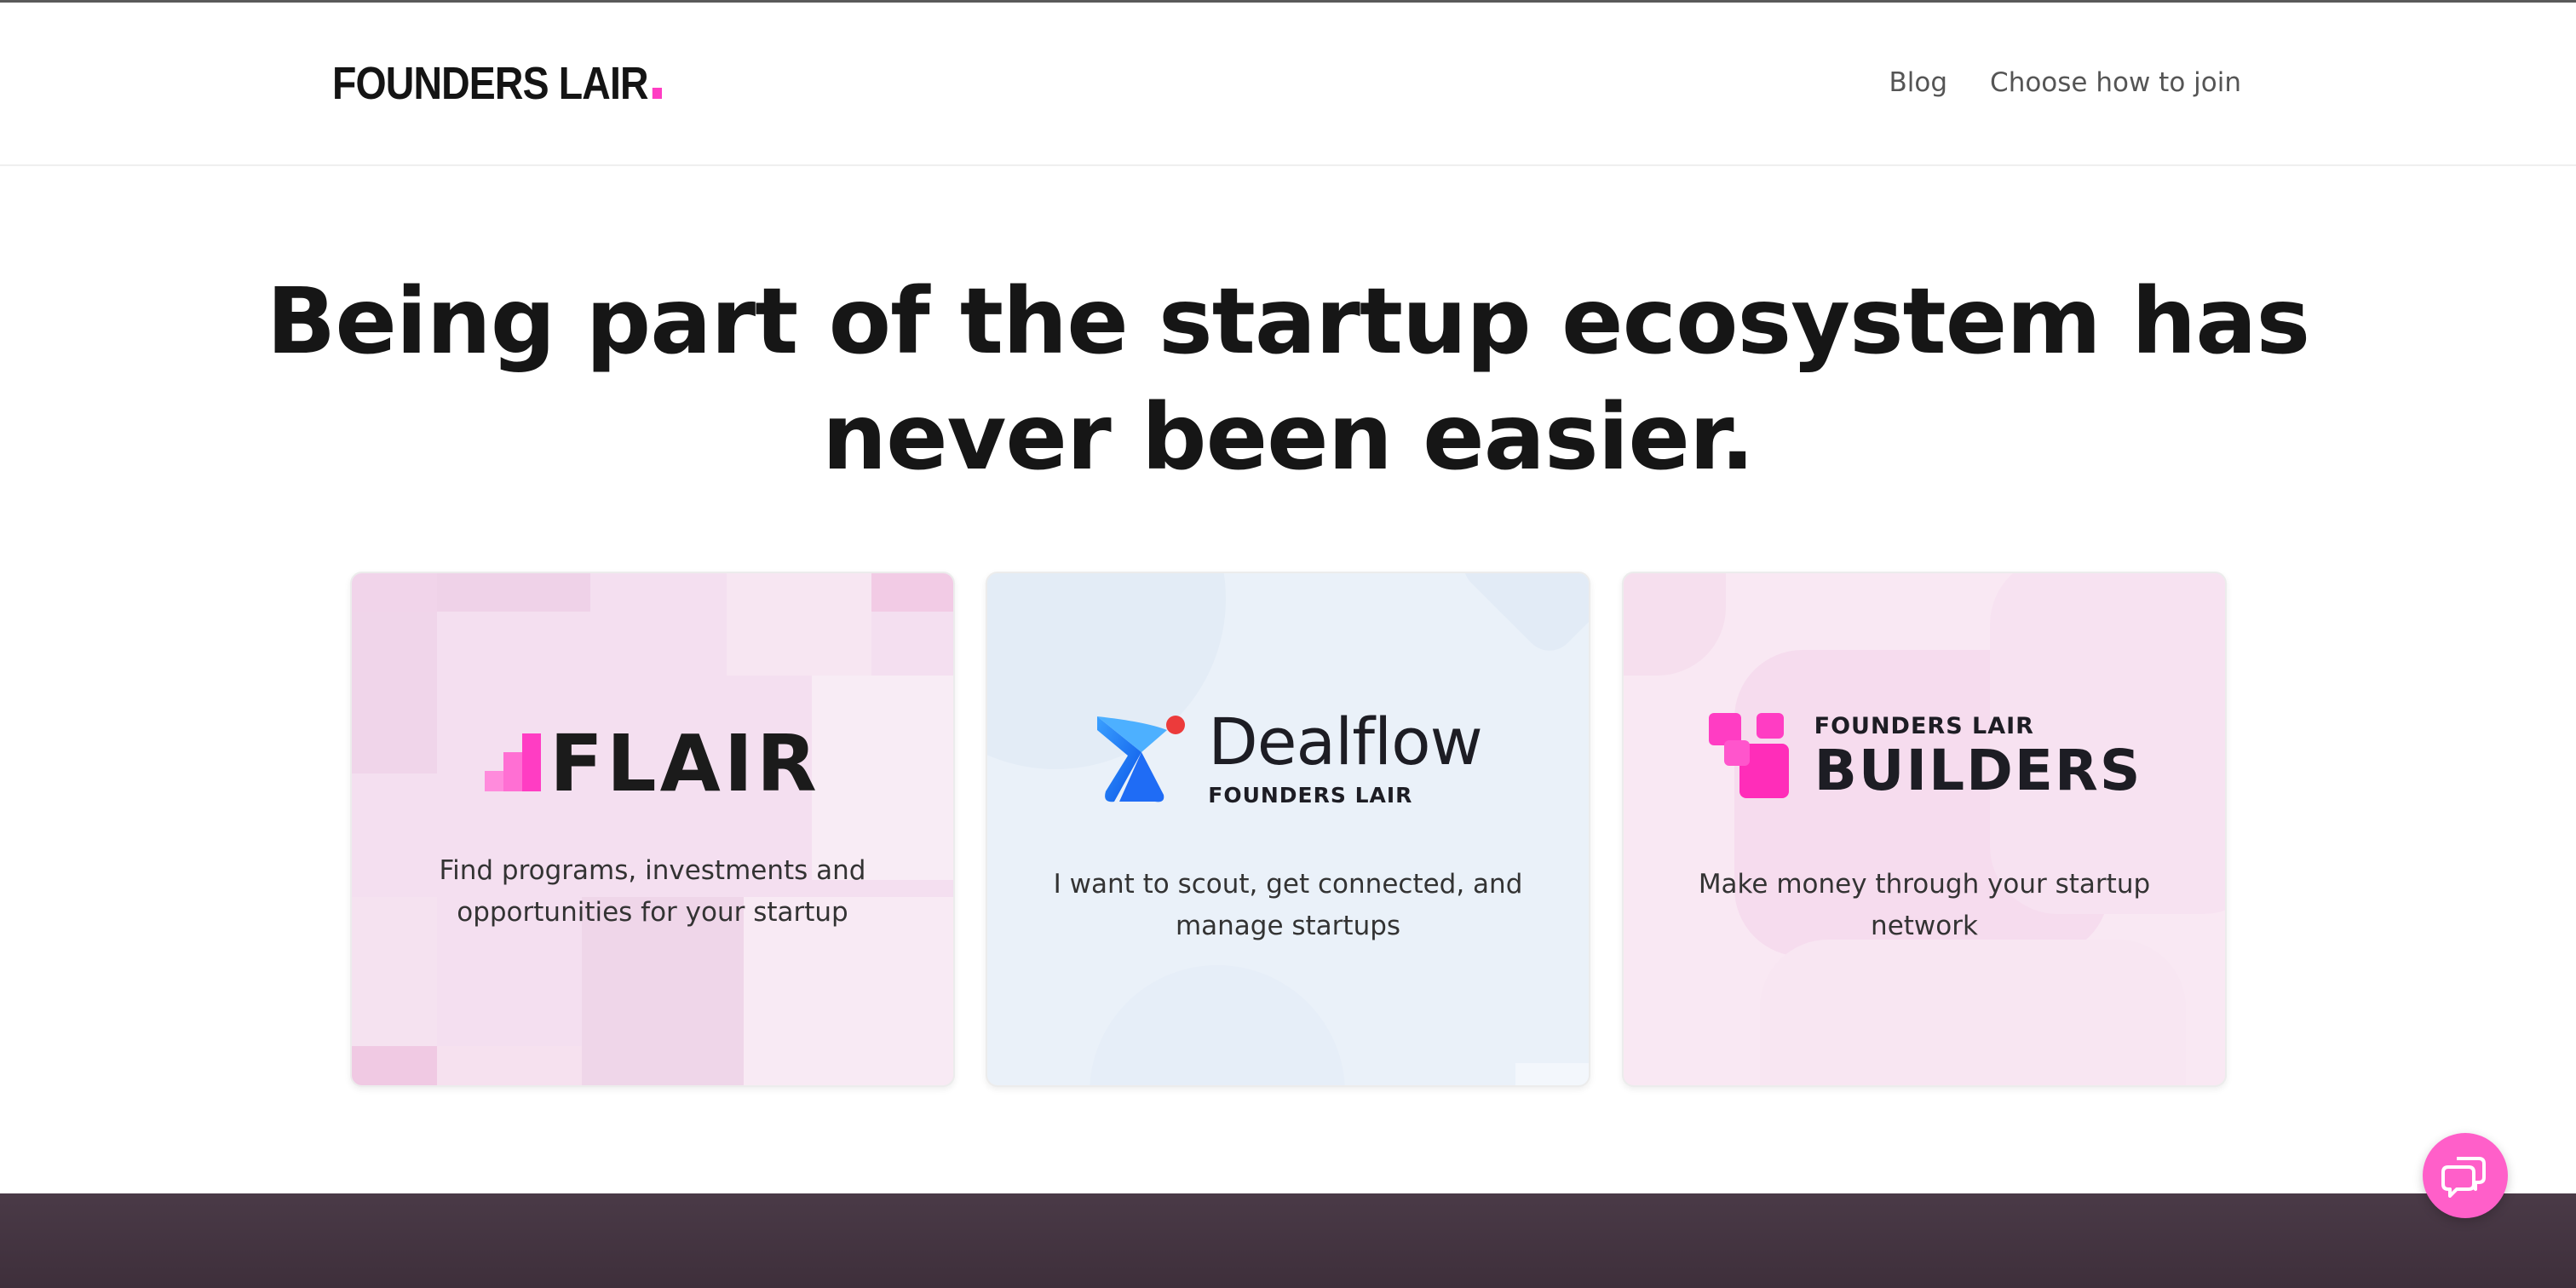 The height and width of the screenshot is (1288, 2576). Describe the element at coordinates (1288, 438) in the screenshot. I see `hero-headline-line-2: never been easier.` at that location.